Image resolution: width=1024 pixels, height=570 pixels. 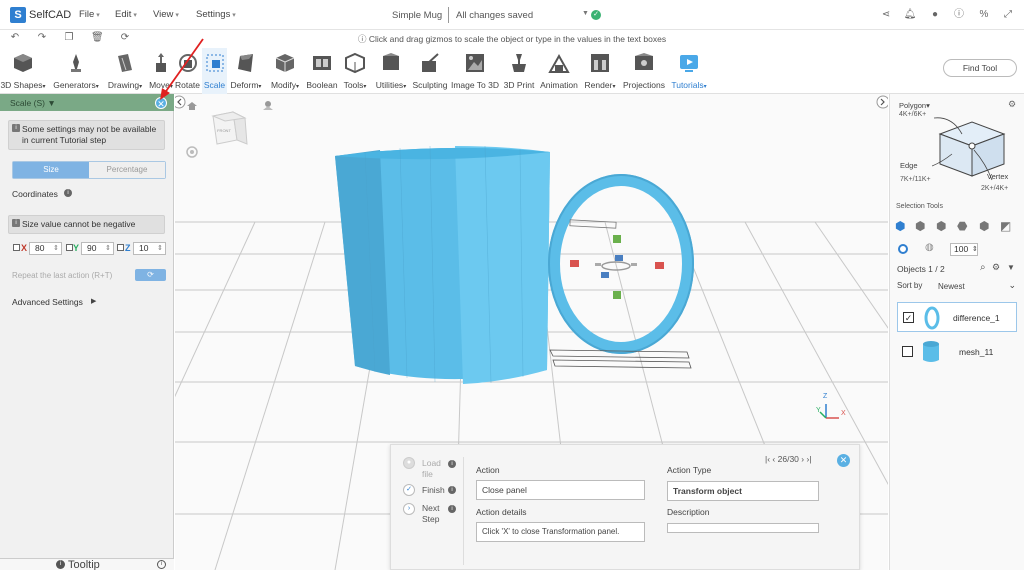 I want to click on units-icon: %, so click(x=984, y=15).